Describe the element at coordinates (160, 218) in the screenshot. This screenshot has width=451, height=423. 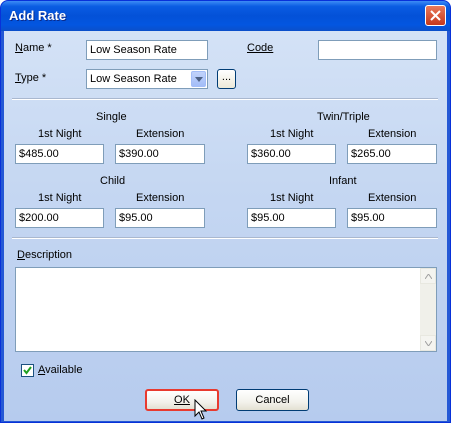
I see `child-extension-input: $95.00` at that location.